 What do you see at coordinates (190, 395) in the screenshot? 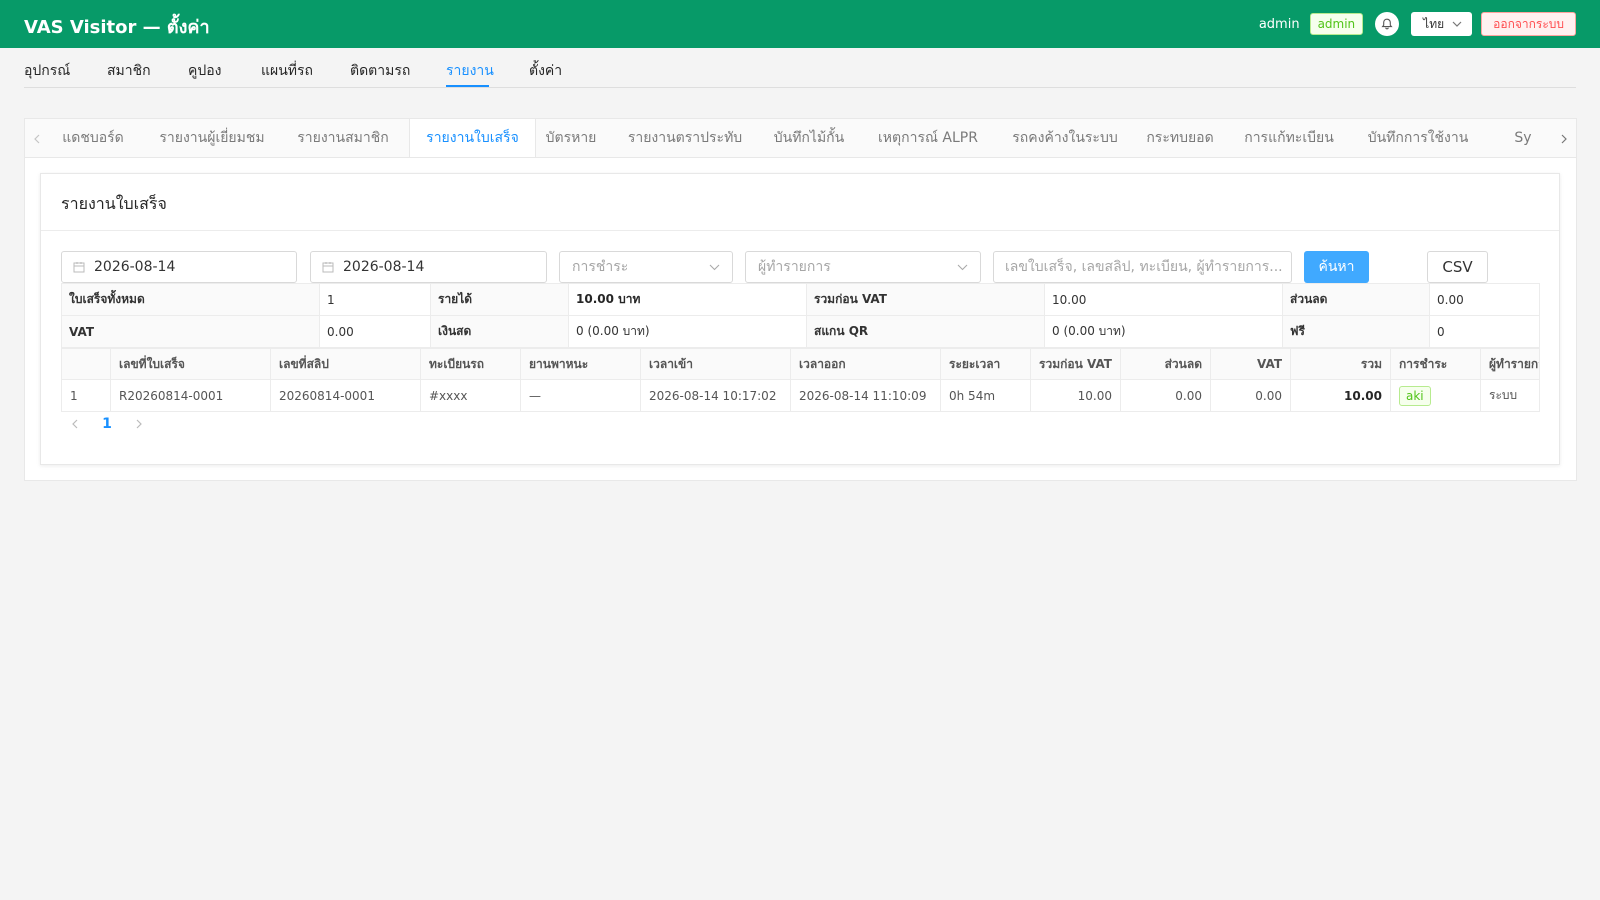
I see `receipt-number: R20260814-0001` at bounding box center [190, 395].